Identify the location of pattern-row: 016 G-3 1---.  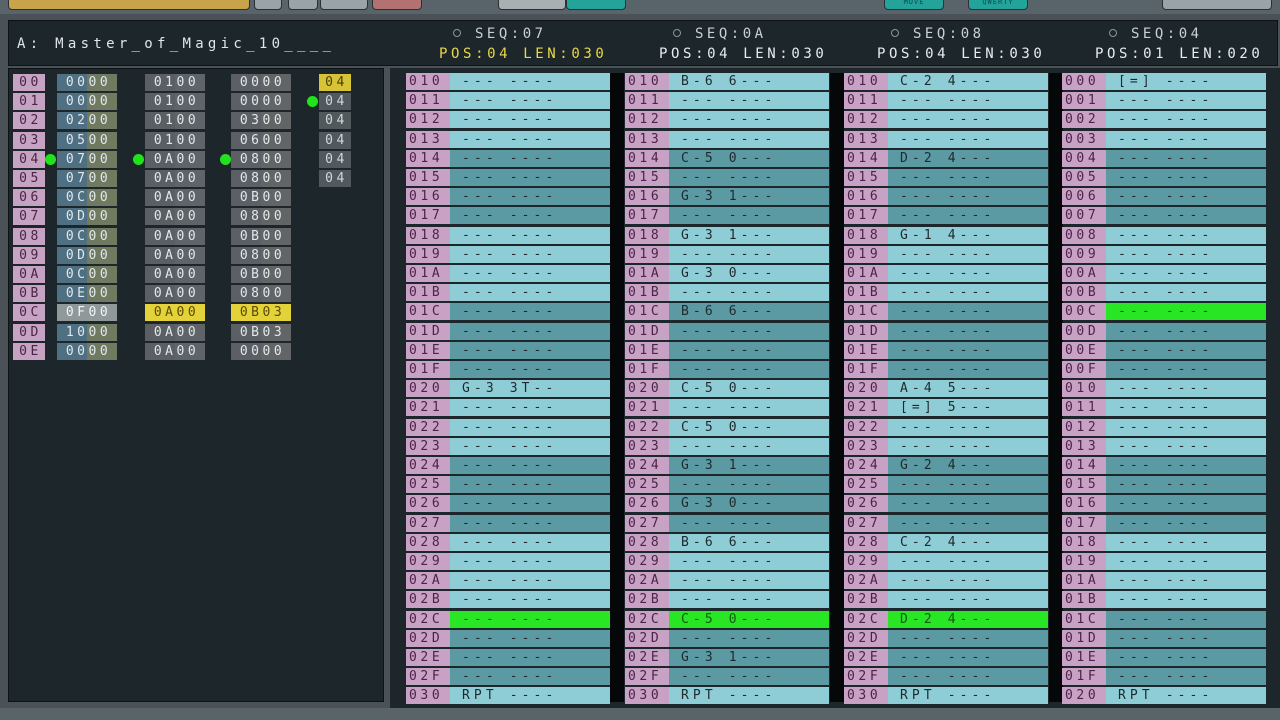
(727, 197).